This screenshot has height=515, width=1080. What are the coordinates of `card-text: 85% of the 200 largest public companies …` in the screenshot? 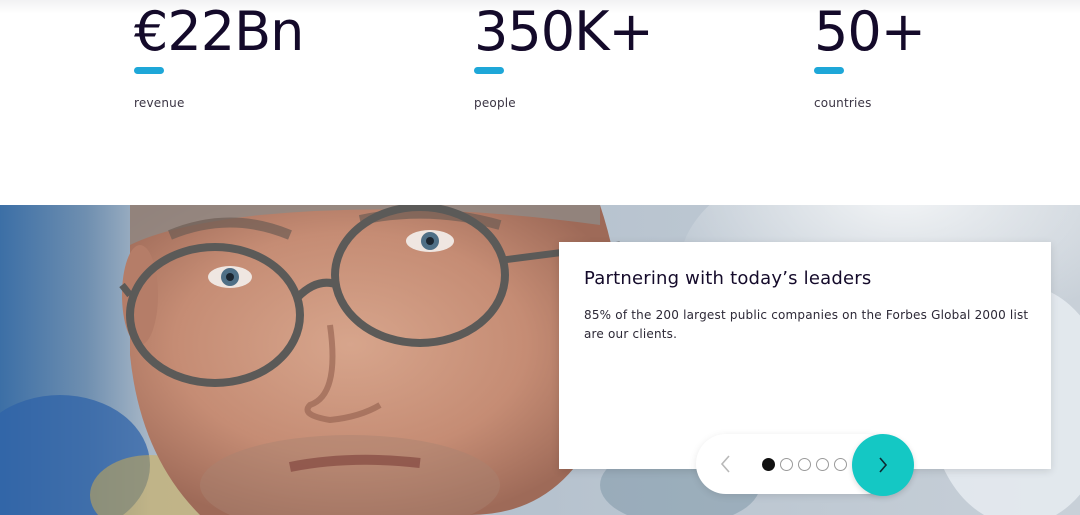 It's located at (806, 324).